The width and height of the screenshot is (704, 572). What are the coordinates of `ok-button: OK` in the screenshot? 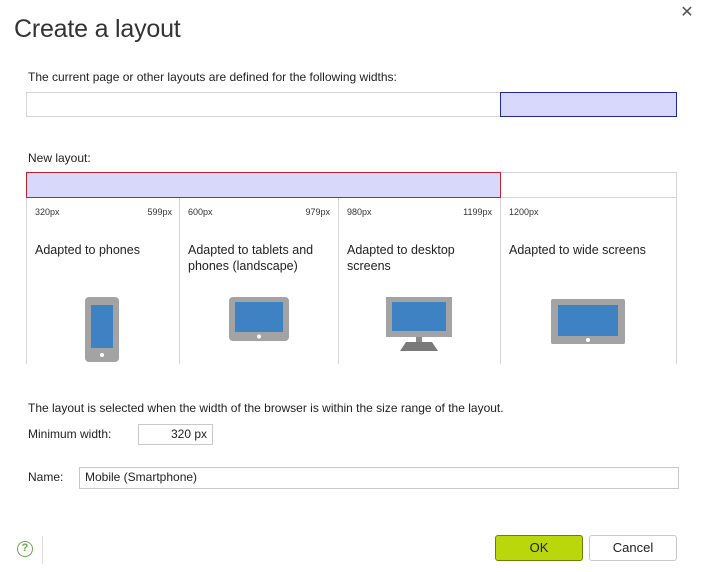 It's located at (539, 548).